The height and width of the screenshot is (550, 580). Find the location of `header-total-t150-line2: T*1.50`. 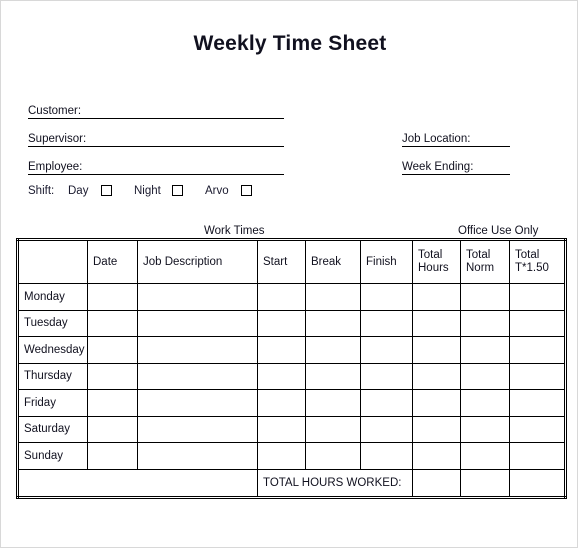

header-total-t150-line2: T*1.50 is located at coordinates (532, 268).